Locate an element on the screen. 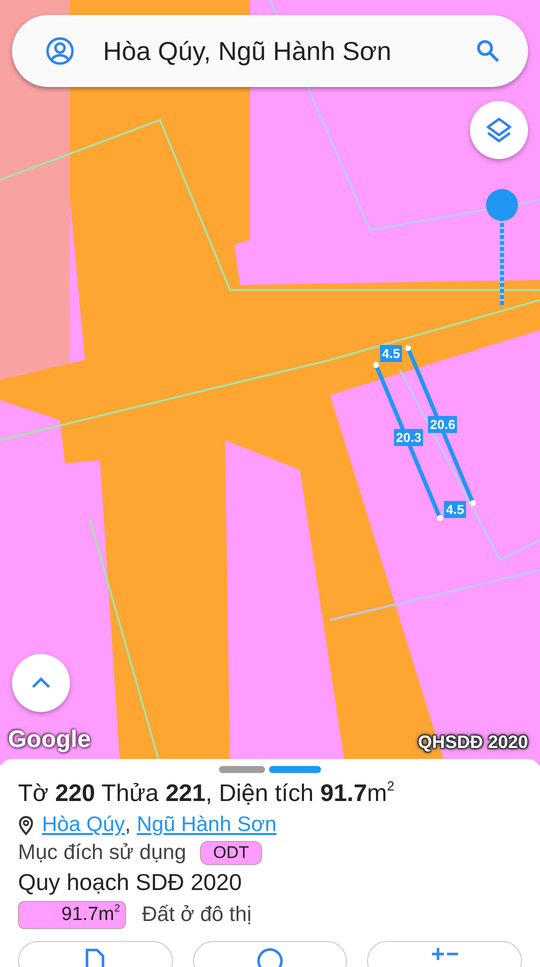 This screenshot has width=540, height=967. area-chip: 91.7m$^{2}$ is located at coordinates (72, 915).